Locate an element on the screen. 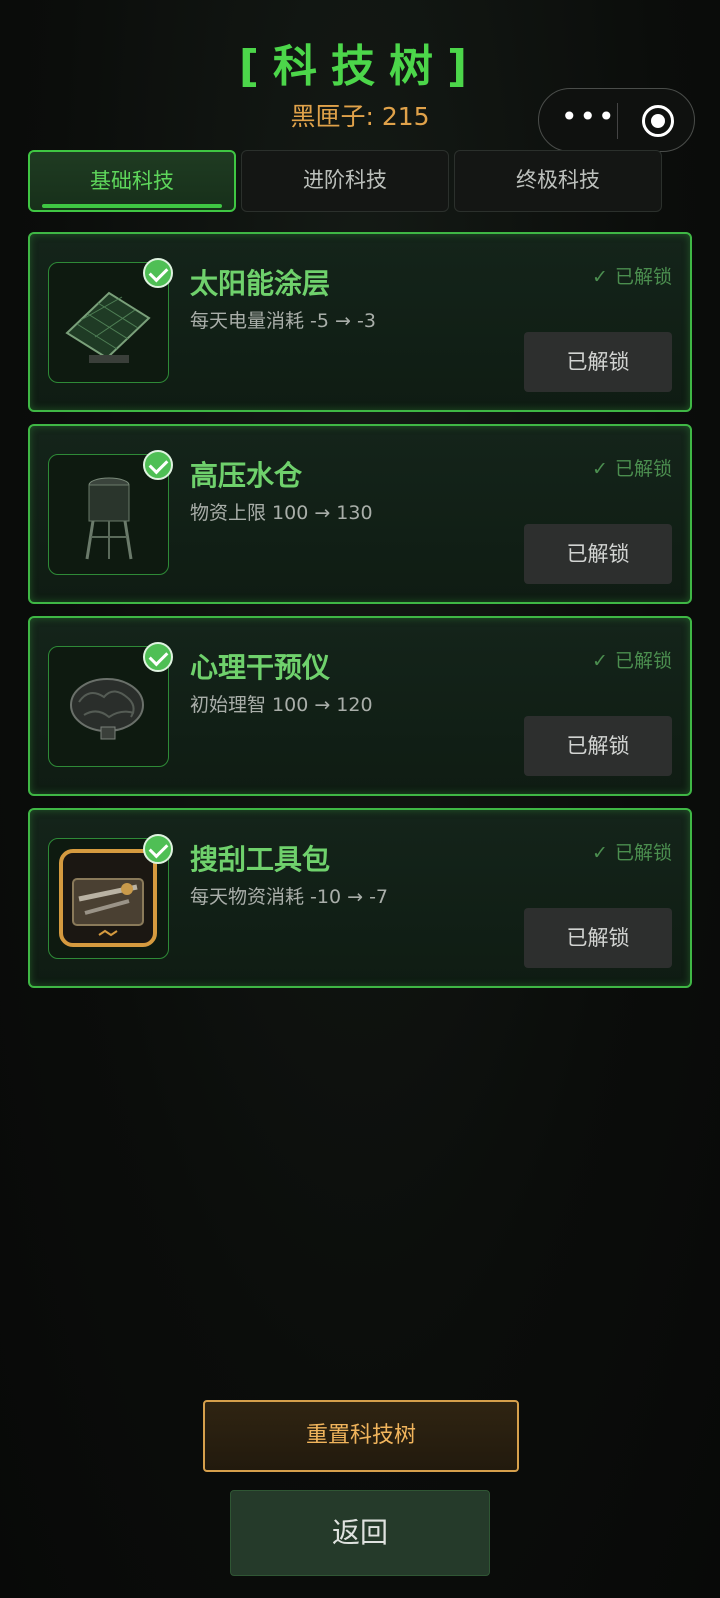 This screenshot has height=1598, width=720. tech-effect: 每天电量消耗 -5 → -3 is located at coordinates (283, 321).